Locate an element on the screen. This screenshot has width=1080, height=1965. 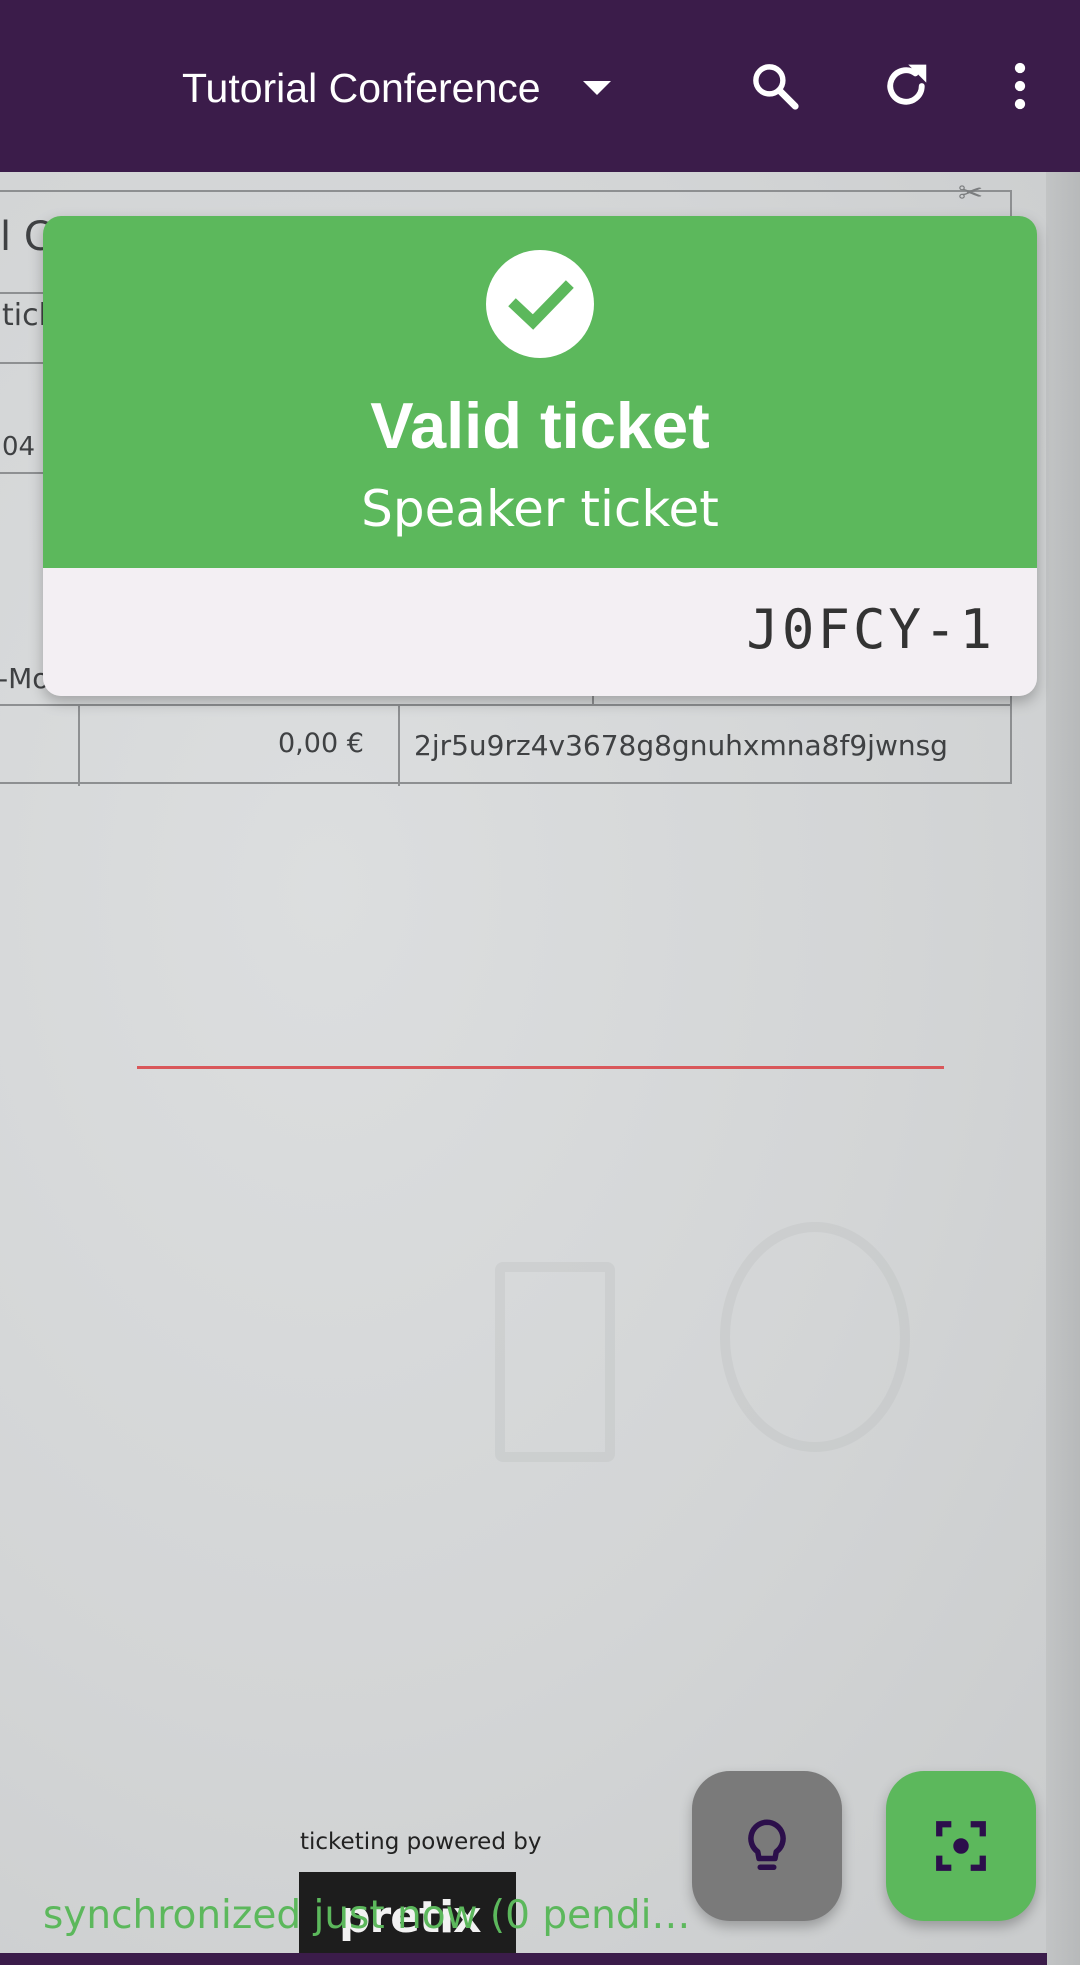
refresh-button is located at coordinates (906, 86).